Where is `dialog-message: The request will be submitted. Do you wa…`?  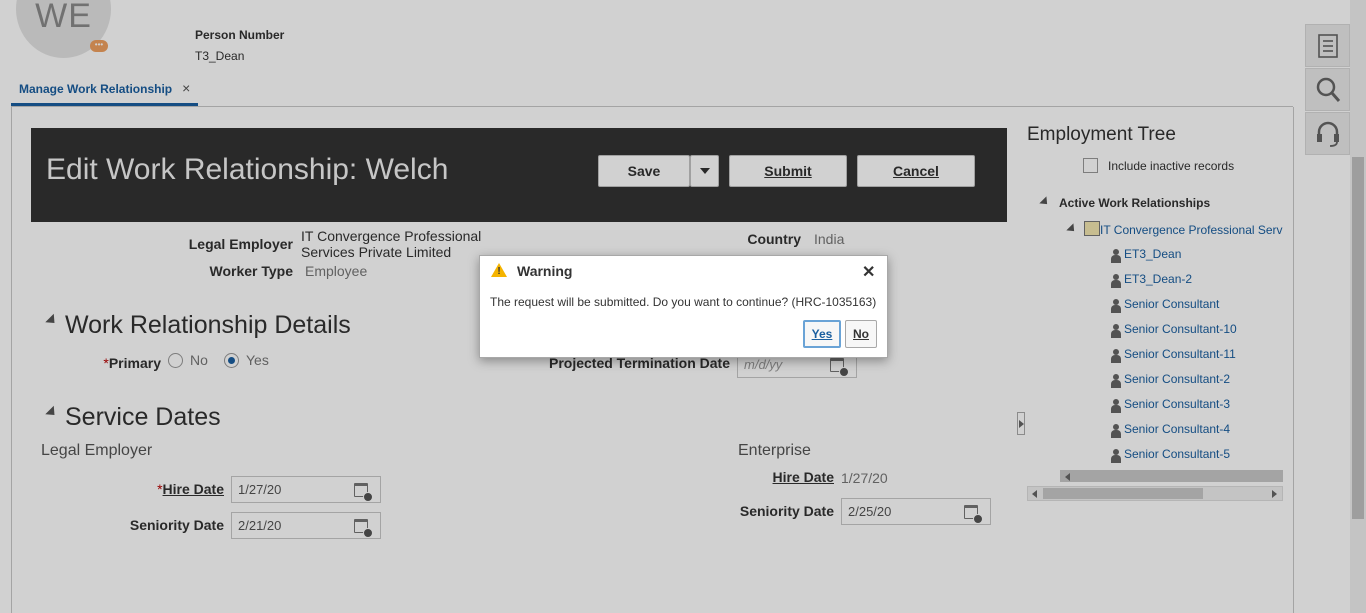
dialog-message: The request will be submitted. Do you wa… is located at coordinates (683, 302).